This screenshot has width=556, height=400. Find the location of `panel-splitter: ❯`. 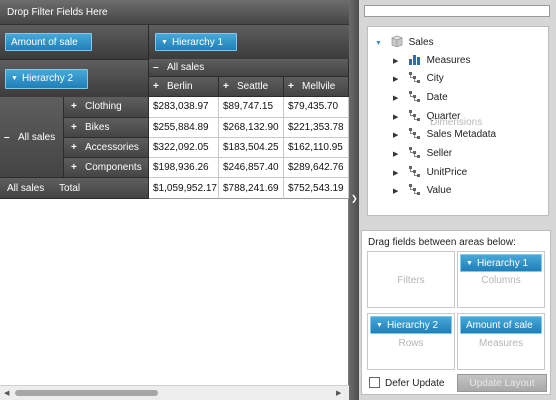

panel-splitter: ❯ is located at coordinates (354, 200).